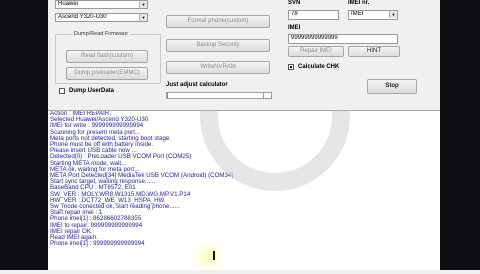 The height and width of the screenshot is (274, 480). I want to click on model-value: Ascend Y320-U30, so click(82, 17).